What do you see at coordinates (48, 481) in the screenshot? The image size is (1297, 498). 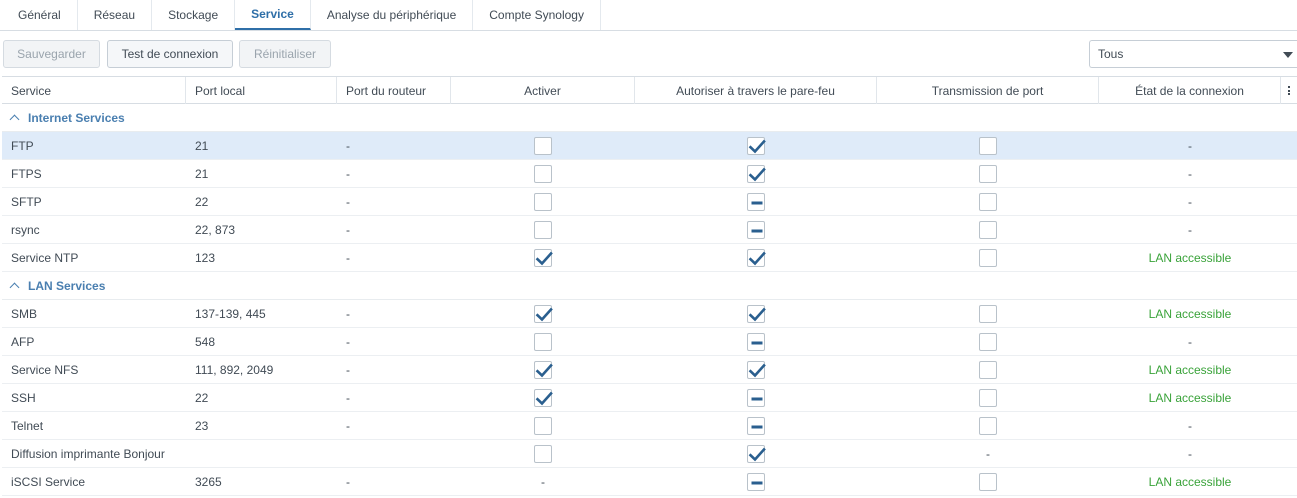 I see `service-name: iSCSI Service` at bounding box center [48, 481].